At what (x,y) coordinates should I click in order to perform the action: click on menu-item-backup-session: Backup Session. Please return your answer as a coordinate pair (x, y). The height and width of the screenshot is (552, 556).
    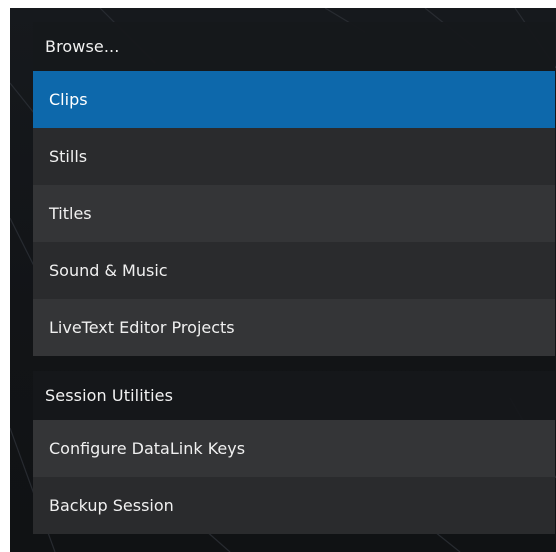
    Looking at the image, I should click on (294, 505).